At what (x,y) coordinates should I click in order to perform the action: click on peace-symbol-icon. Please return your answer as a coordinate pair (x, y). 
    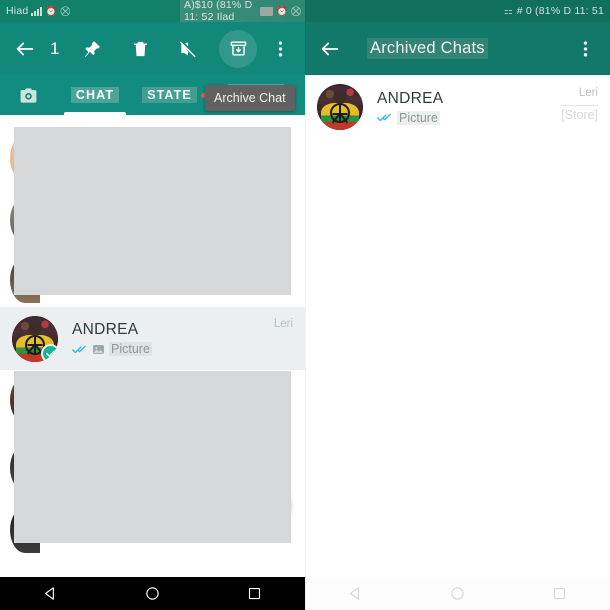
    Looking at the image, I should click on (340, 113).